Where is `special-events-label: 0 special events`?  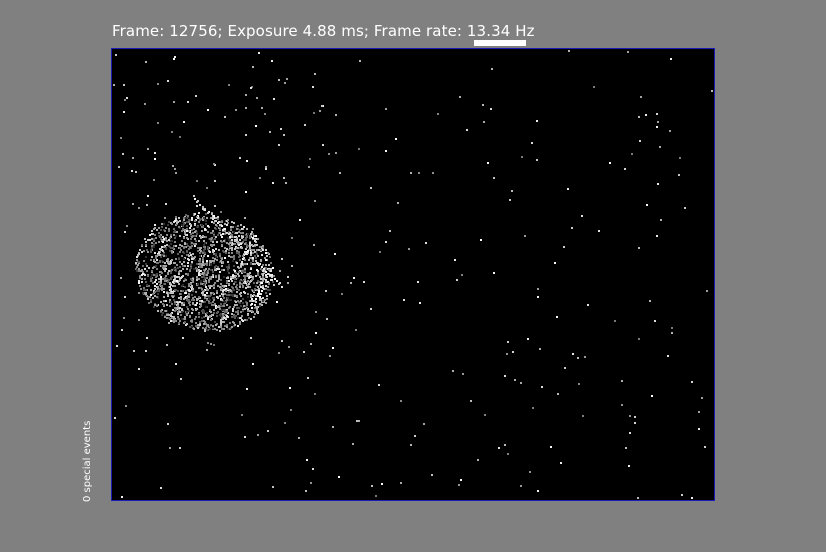
special-events-label: 0 special events is located at coordinates (87, 461).